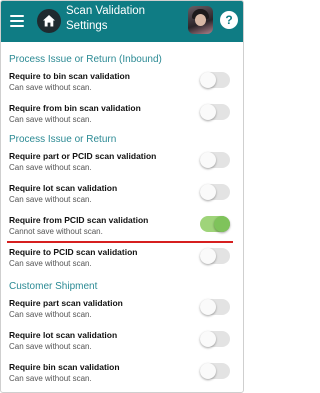 The height and width of the screenshot is (393, 320). Describe the element at coordinates (215, 256) in the screenshot. I see `to-pcid-toggle` at that location.